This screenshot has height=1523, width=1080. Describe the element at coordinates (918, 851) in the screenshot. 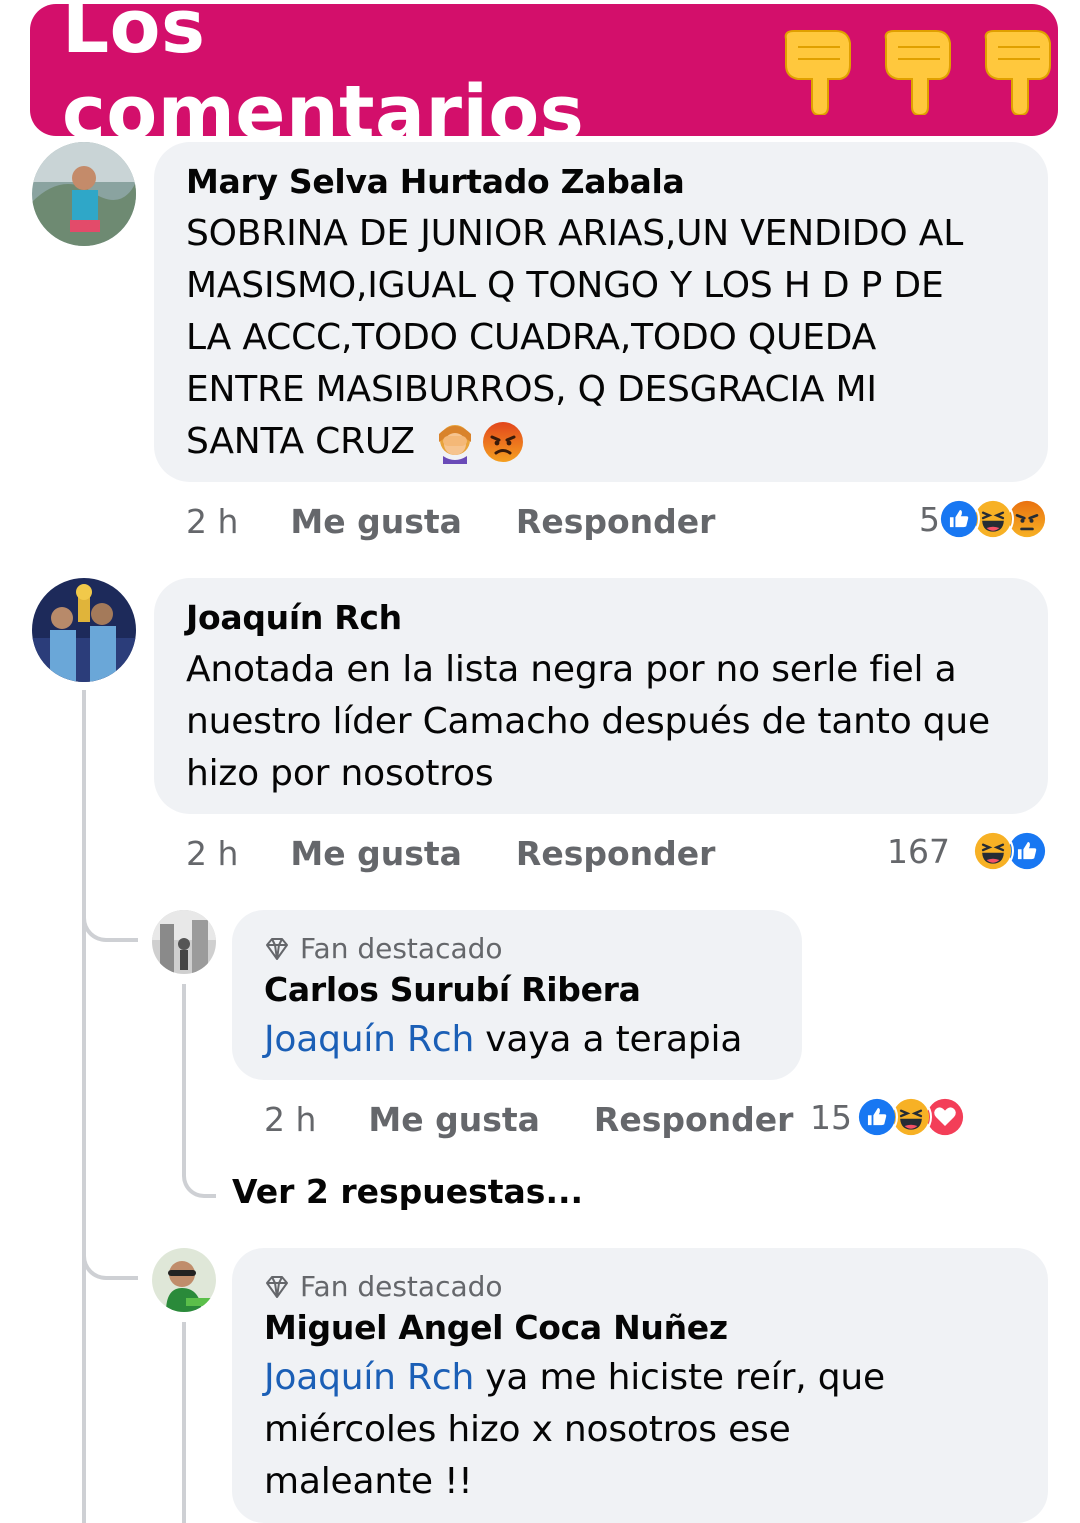

I see `reaction-count: 167` at that location.